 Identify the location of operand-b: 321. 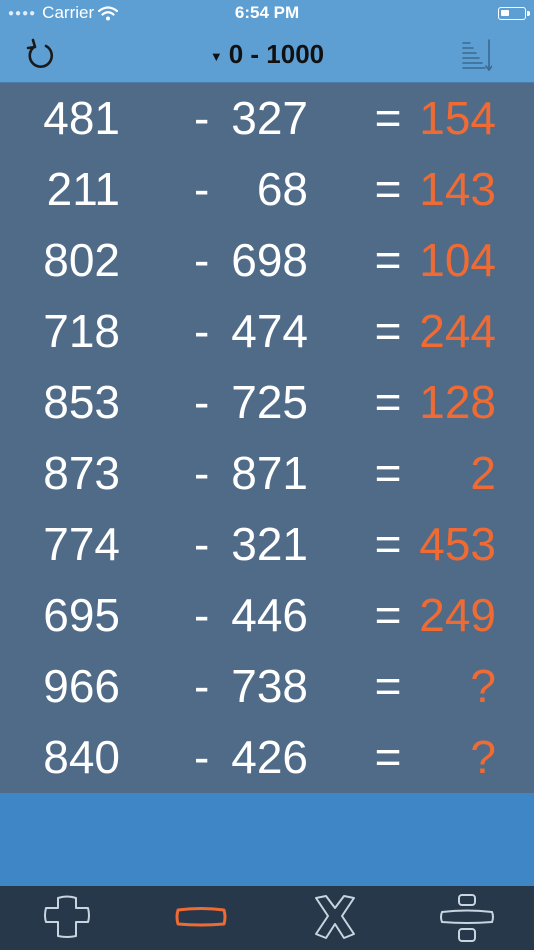
(269, 544).